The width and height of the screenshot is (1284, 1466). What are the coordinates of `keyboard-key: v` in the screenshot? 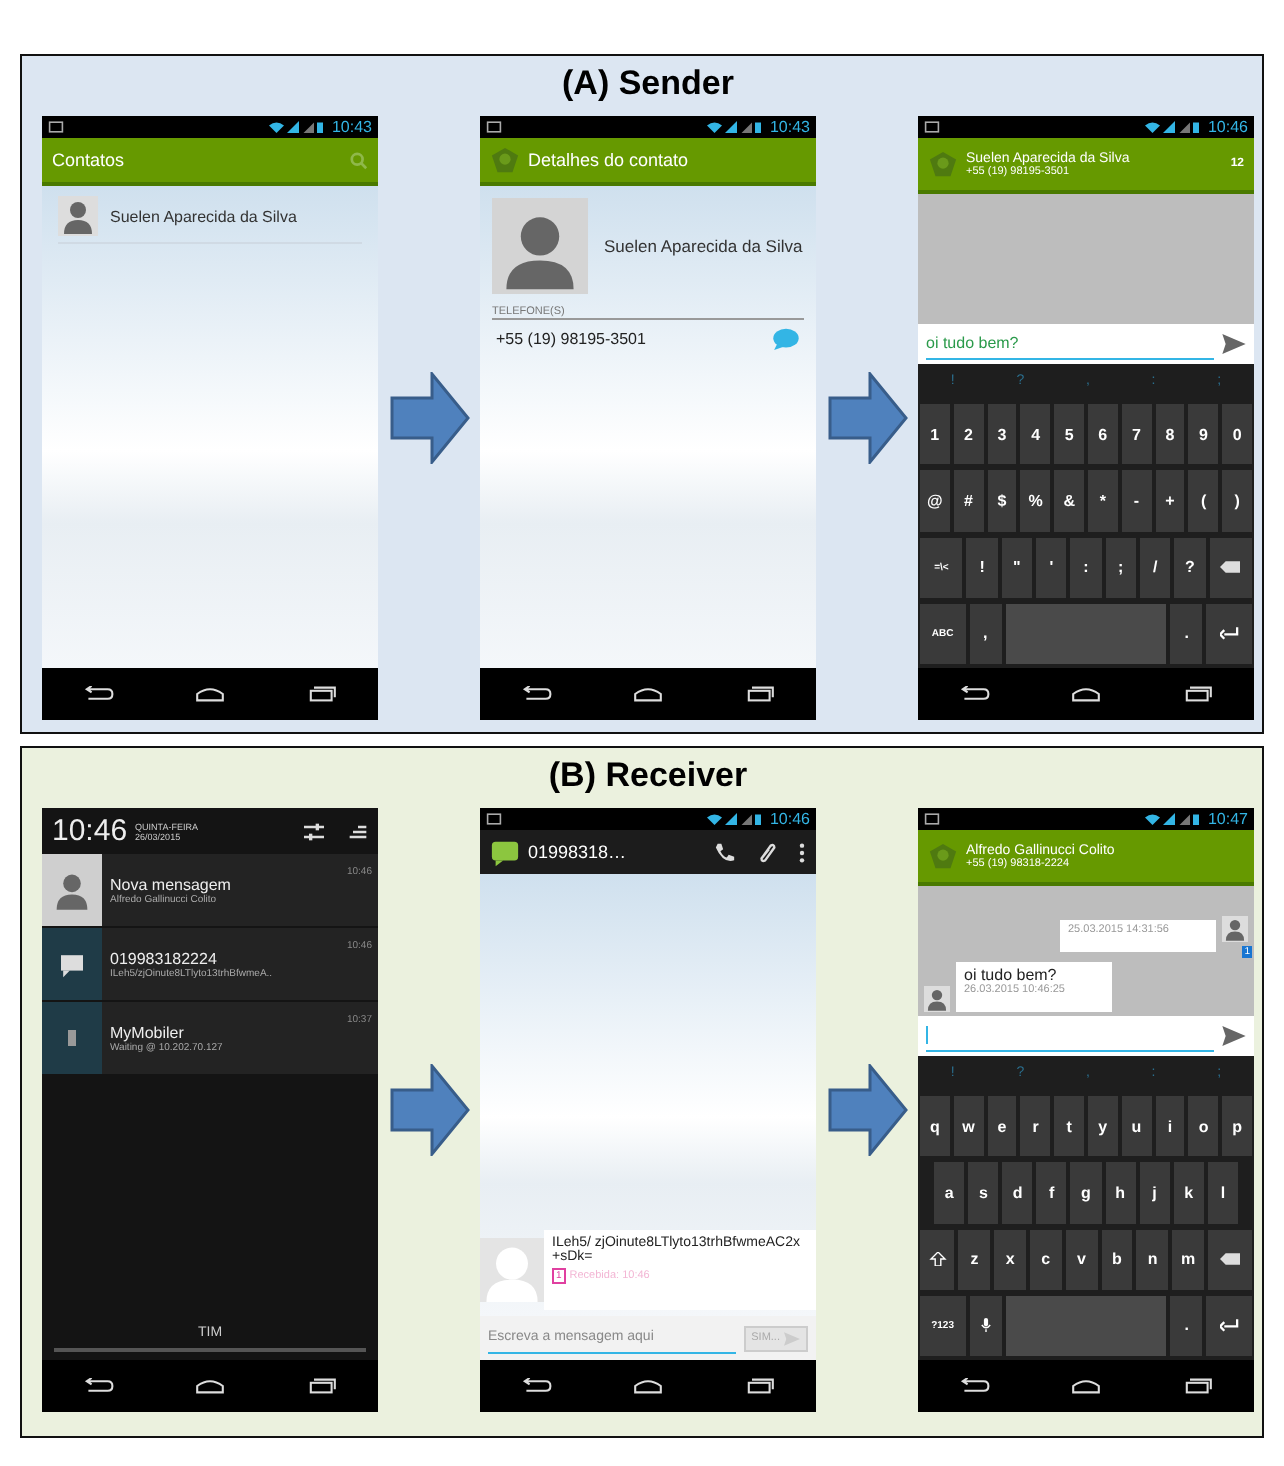 It's located at (1081, 1259).